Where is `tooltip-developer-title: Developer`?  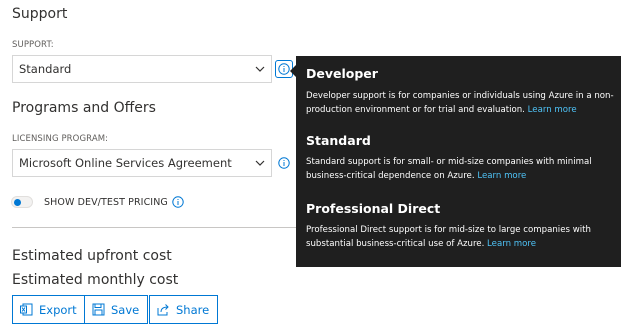 tooltip-developer-title: Developer is located at coordinates (342, 73).